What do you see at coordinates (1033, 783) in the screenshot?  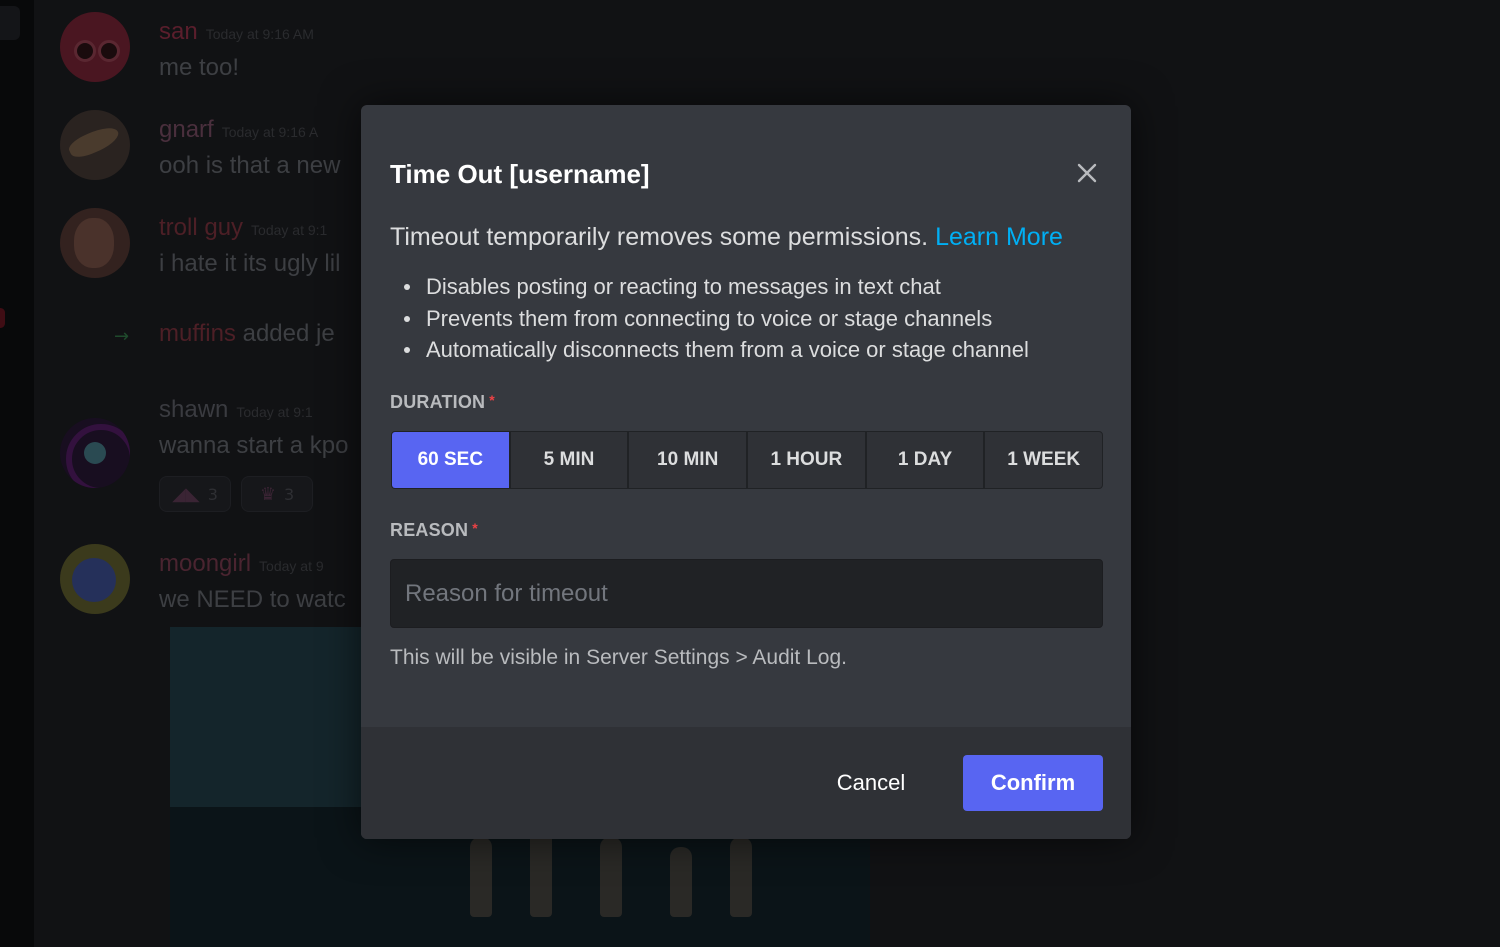 I see `confirm-button: Confirm` at bounding box center [1033, 783].